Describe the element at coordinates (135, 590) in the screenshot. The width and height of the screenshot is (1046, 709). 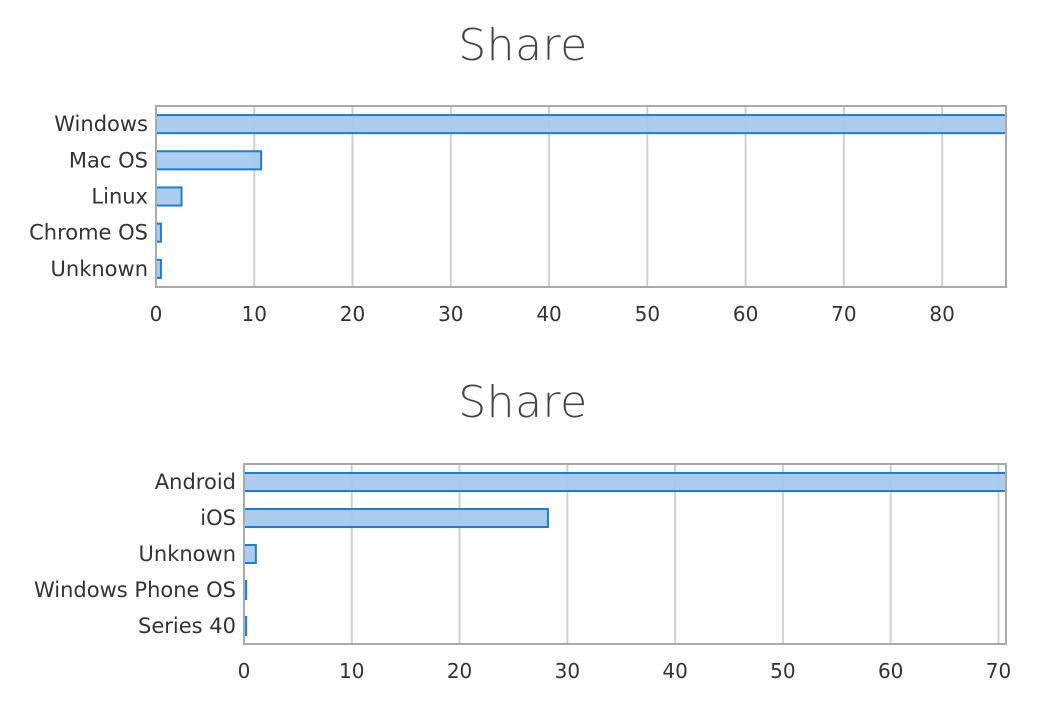
I see `category-label: Windows Phone OS` at that location.